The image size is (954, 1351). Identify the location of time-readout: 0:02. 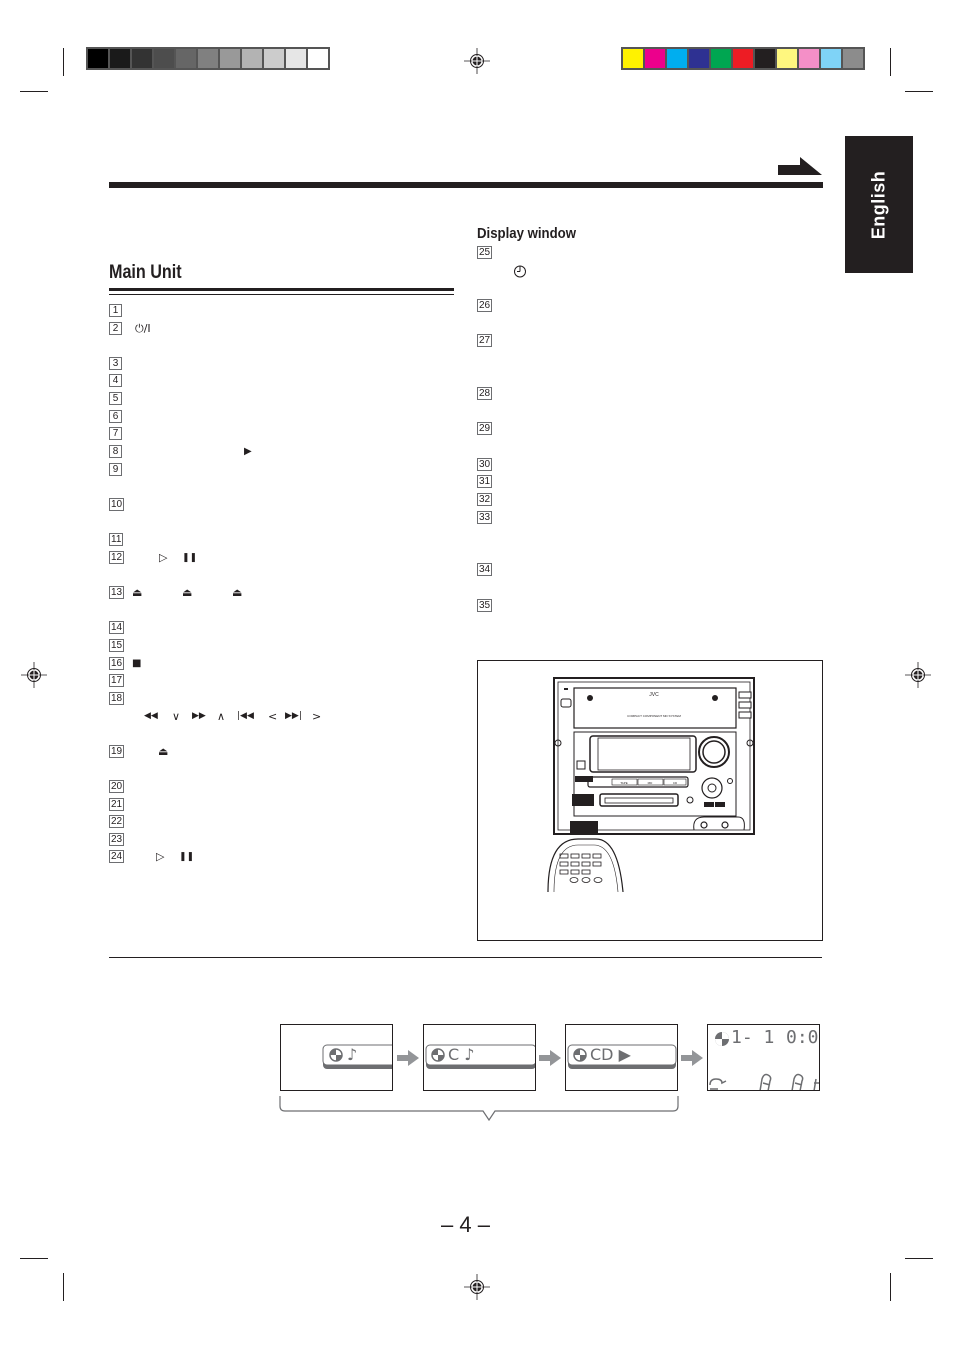
(802, 1037).